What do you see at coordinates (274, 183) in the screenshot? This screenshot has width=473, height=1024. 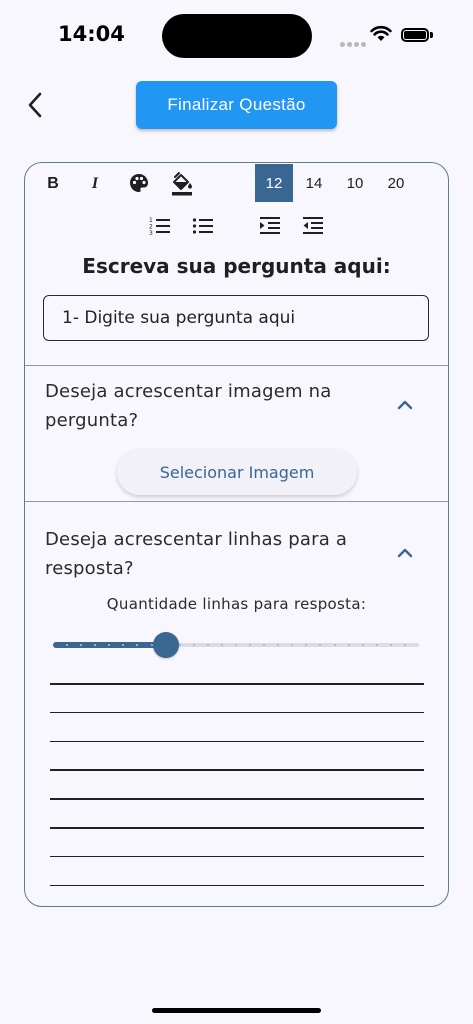 I see `font-size-option: 12` at bounding box center [274, 183].